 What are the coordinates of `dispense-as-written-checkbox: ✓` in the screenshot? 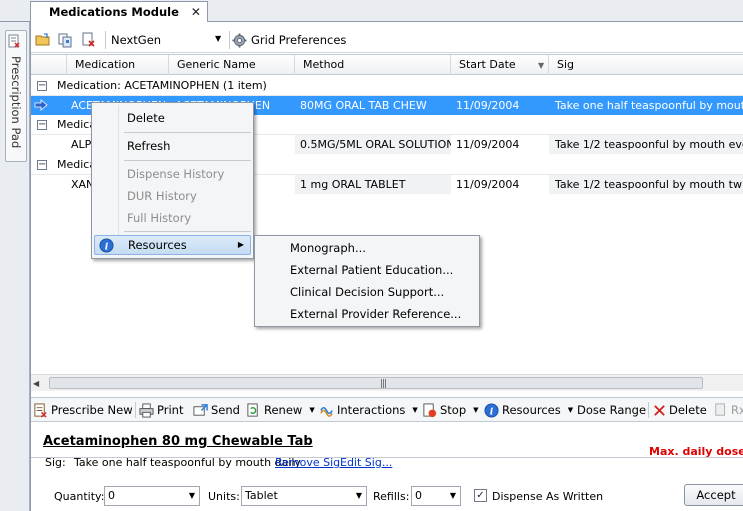 It's located at (480, 495).